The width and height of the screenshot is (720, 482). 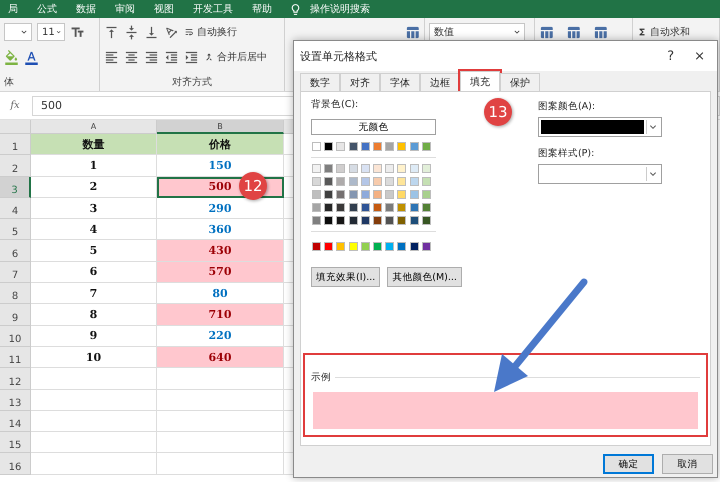 What do you see at coordinates (151, 32) in the screenshot?
I see `align-bottom-icon` at bounding box center [151, 32].